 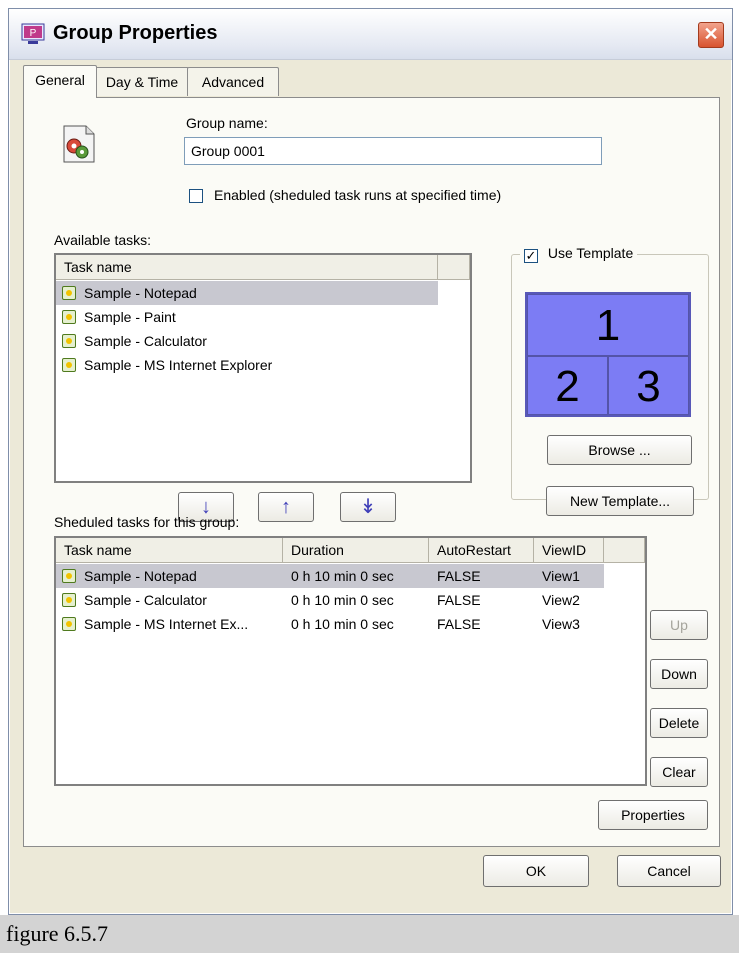 I want to click on move-all-down-button: ↡, so click(x=368, y=507).